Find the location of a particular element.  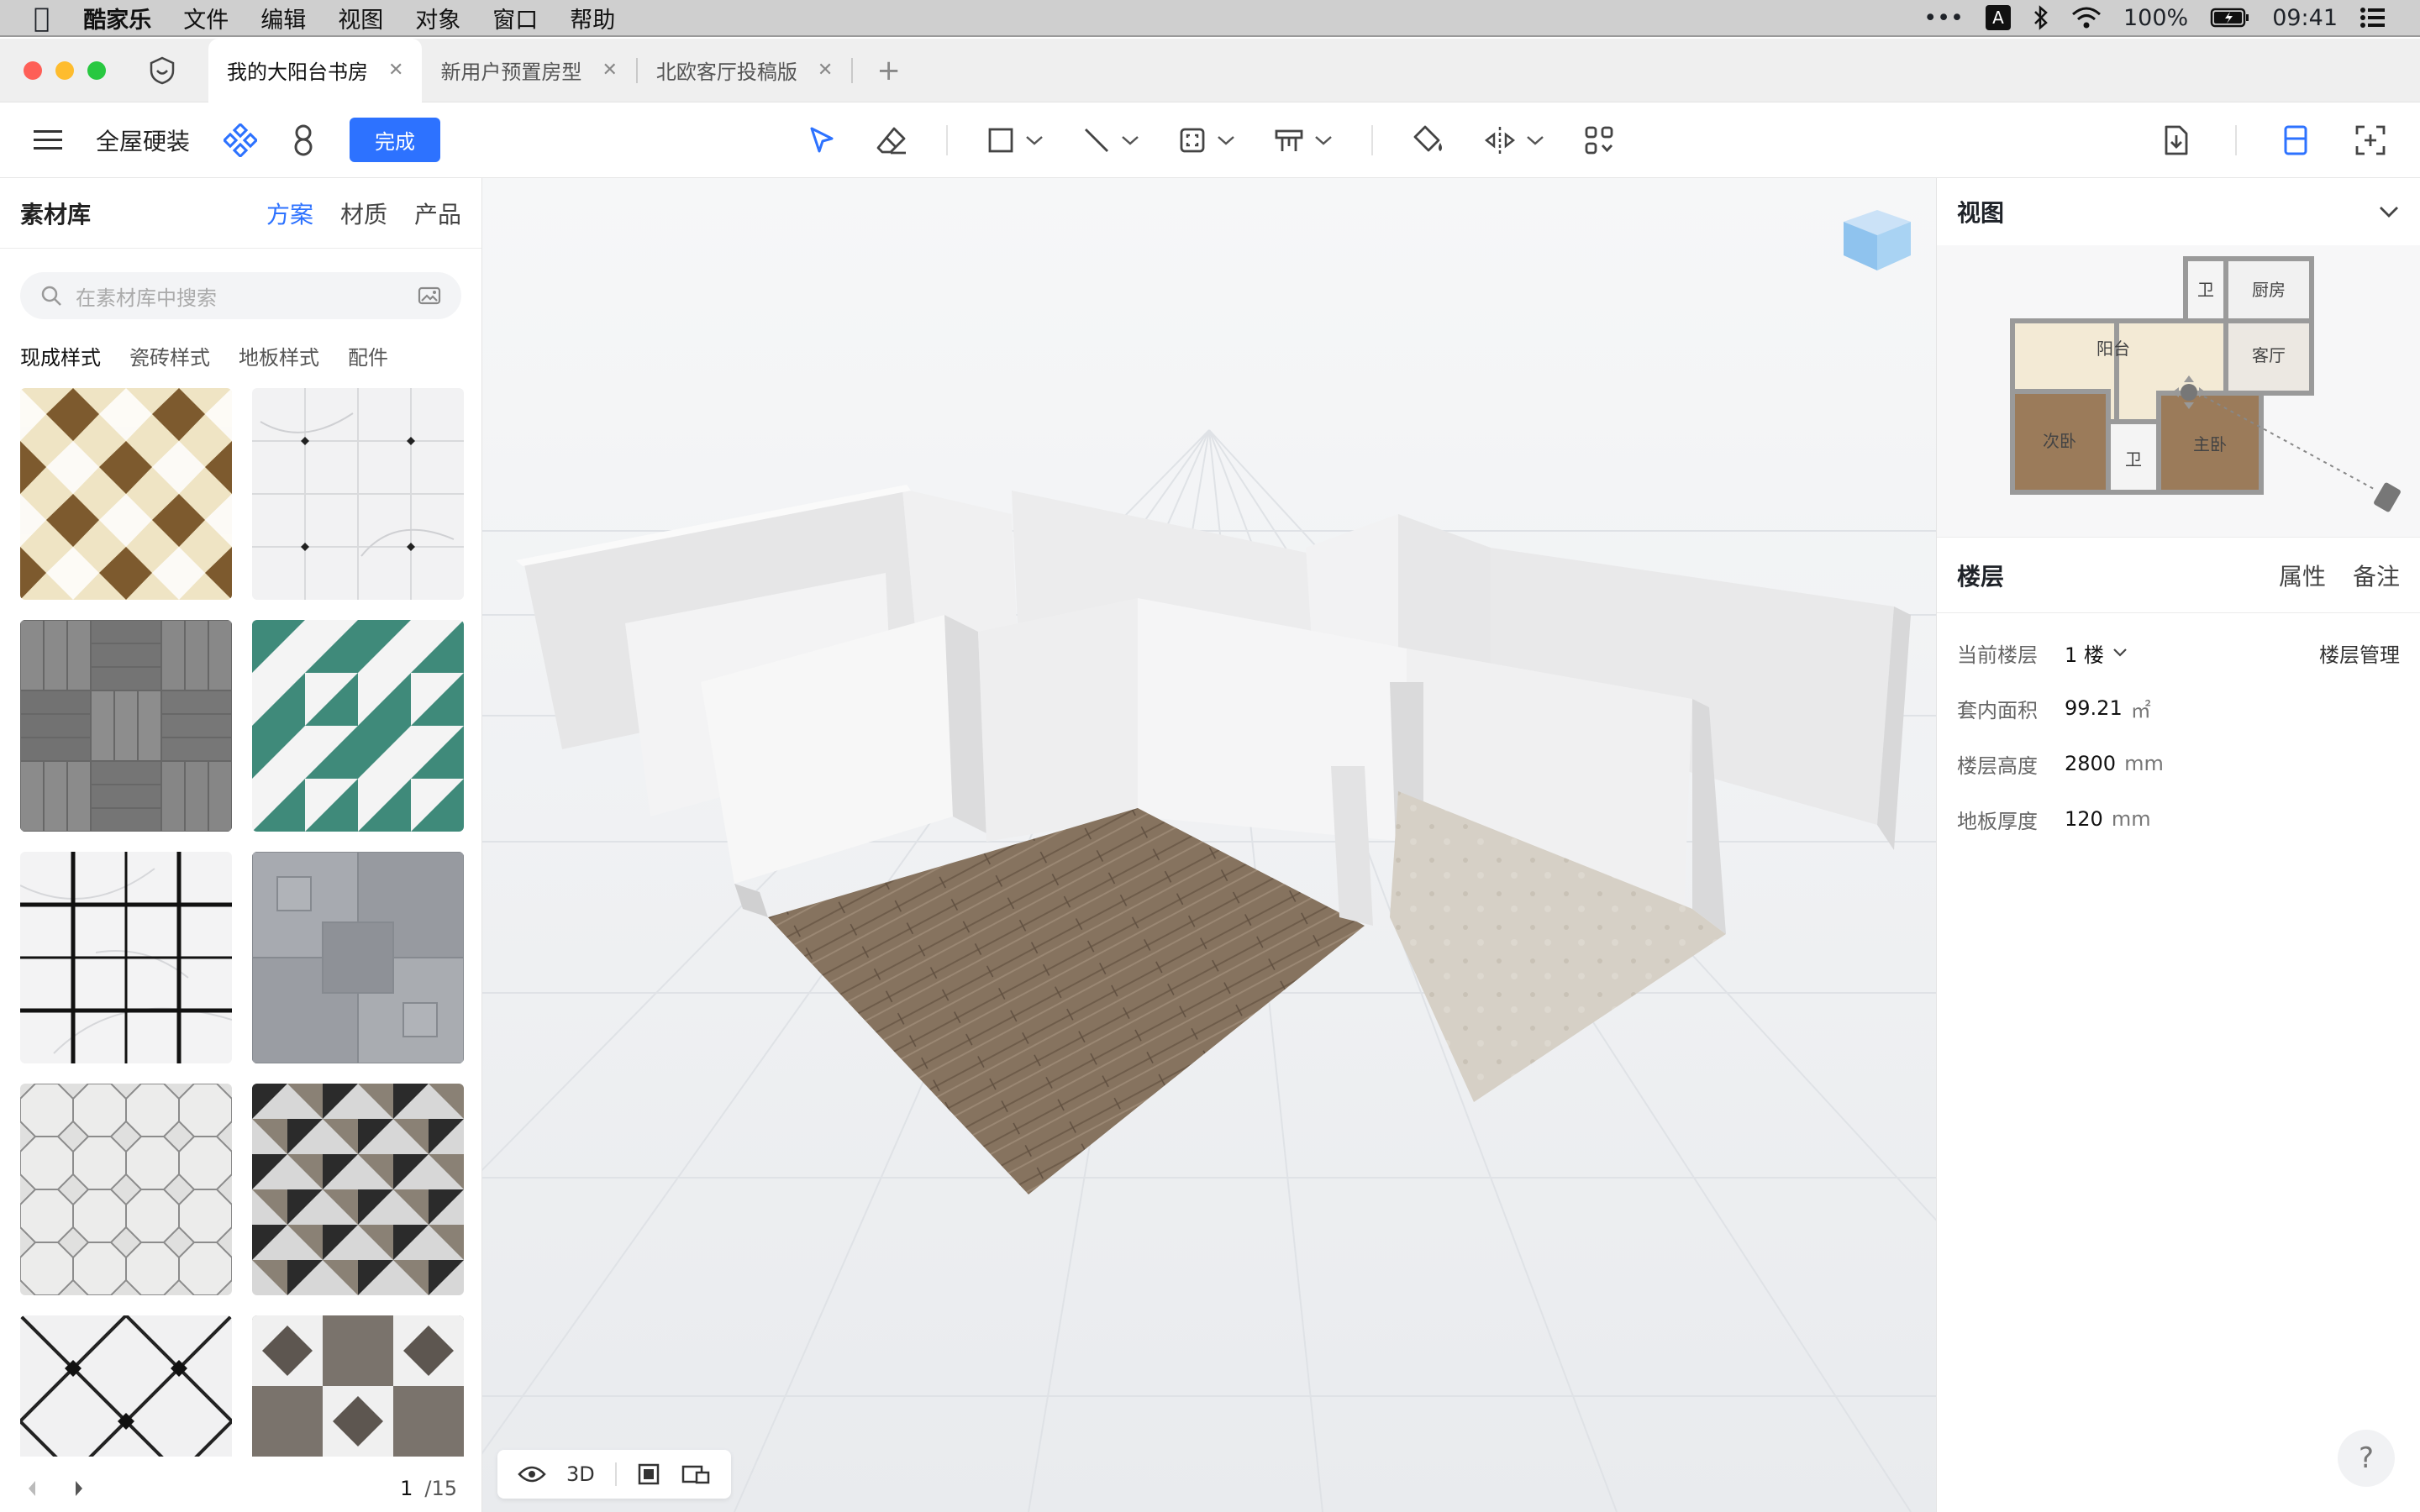

floor-thickness-unit: mm is located at coordinates (2131, 819).